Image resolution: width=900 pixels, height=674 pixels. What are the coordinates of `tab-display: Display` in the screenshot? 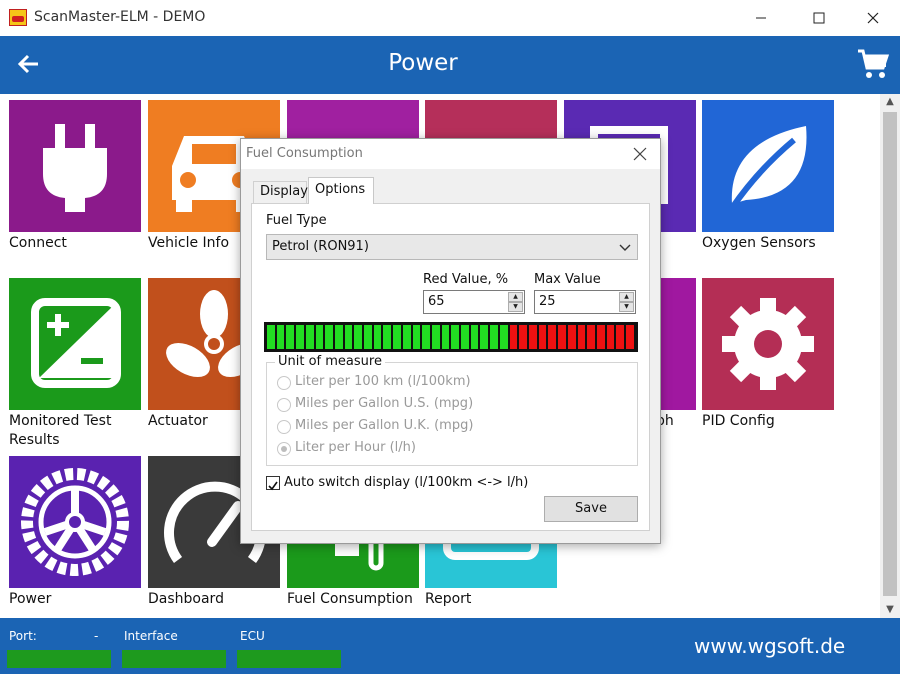 It's located at (280, 192).